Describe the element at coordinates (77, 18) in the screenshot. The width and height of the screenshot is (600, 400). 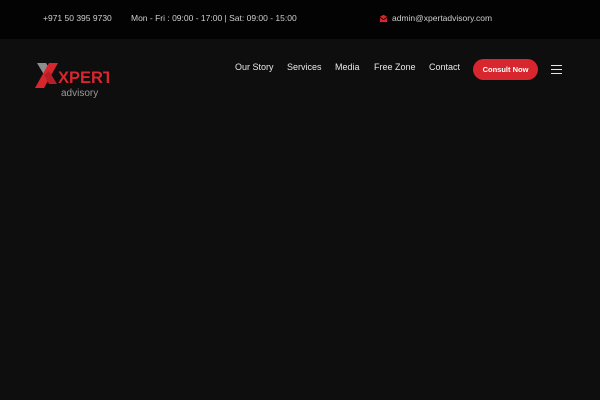
I see `phone-number: +971 50 395 9730` at that location.